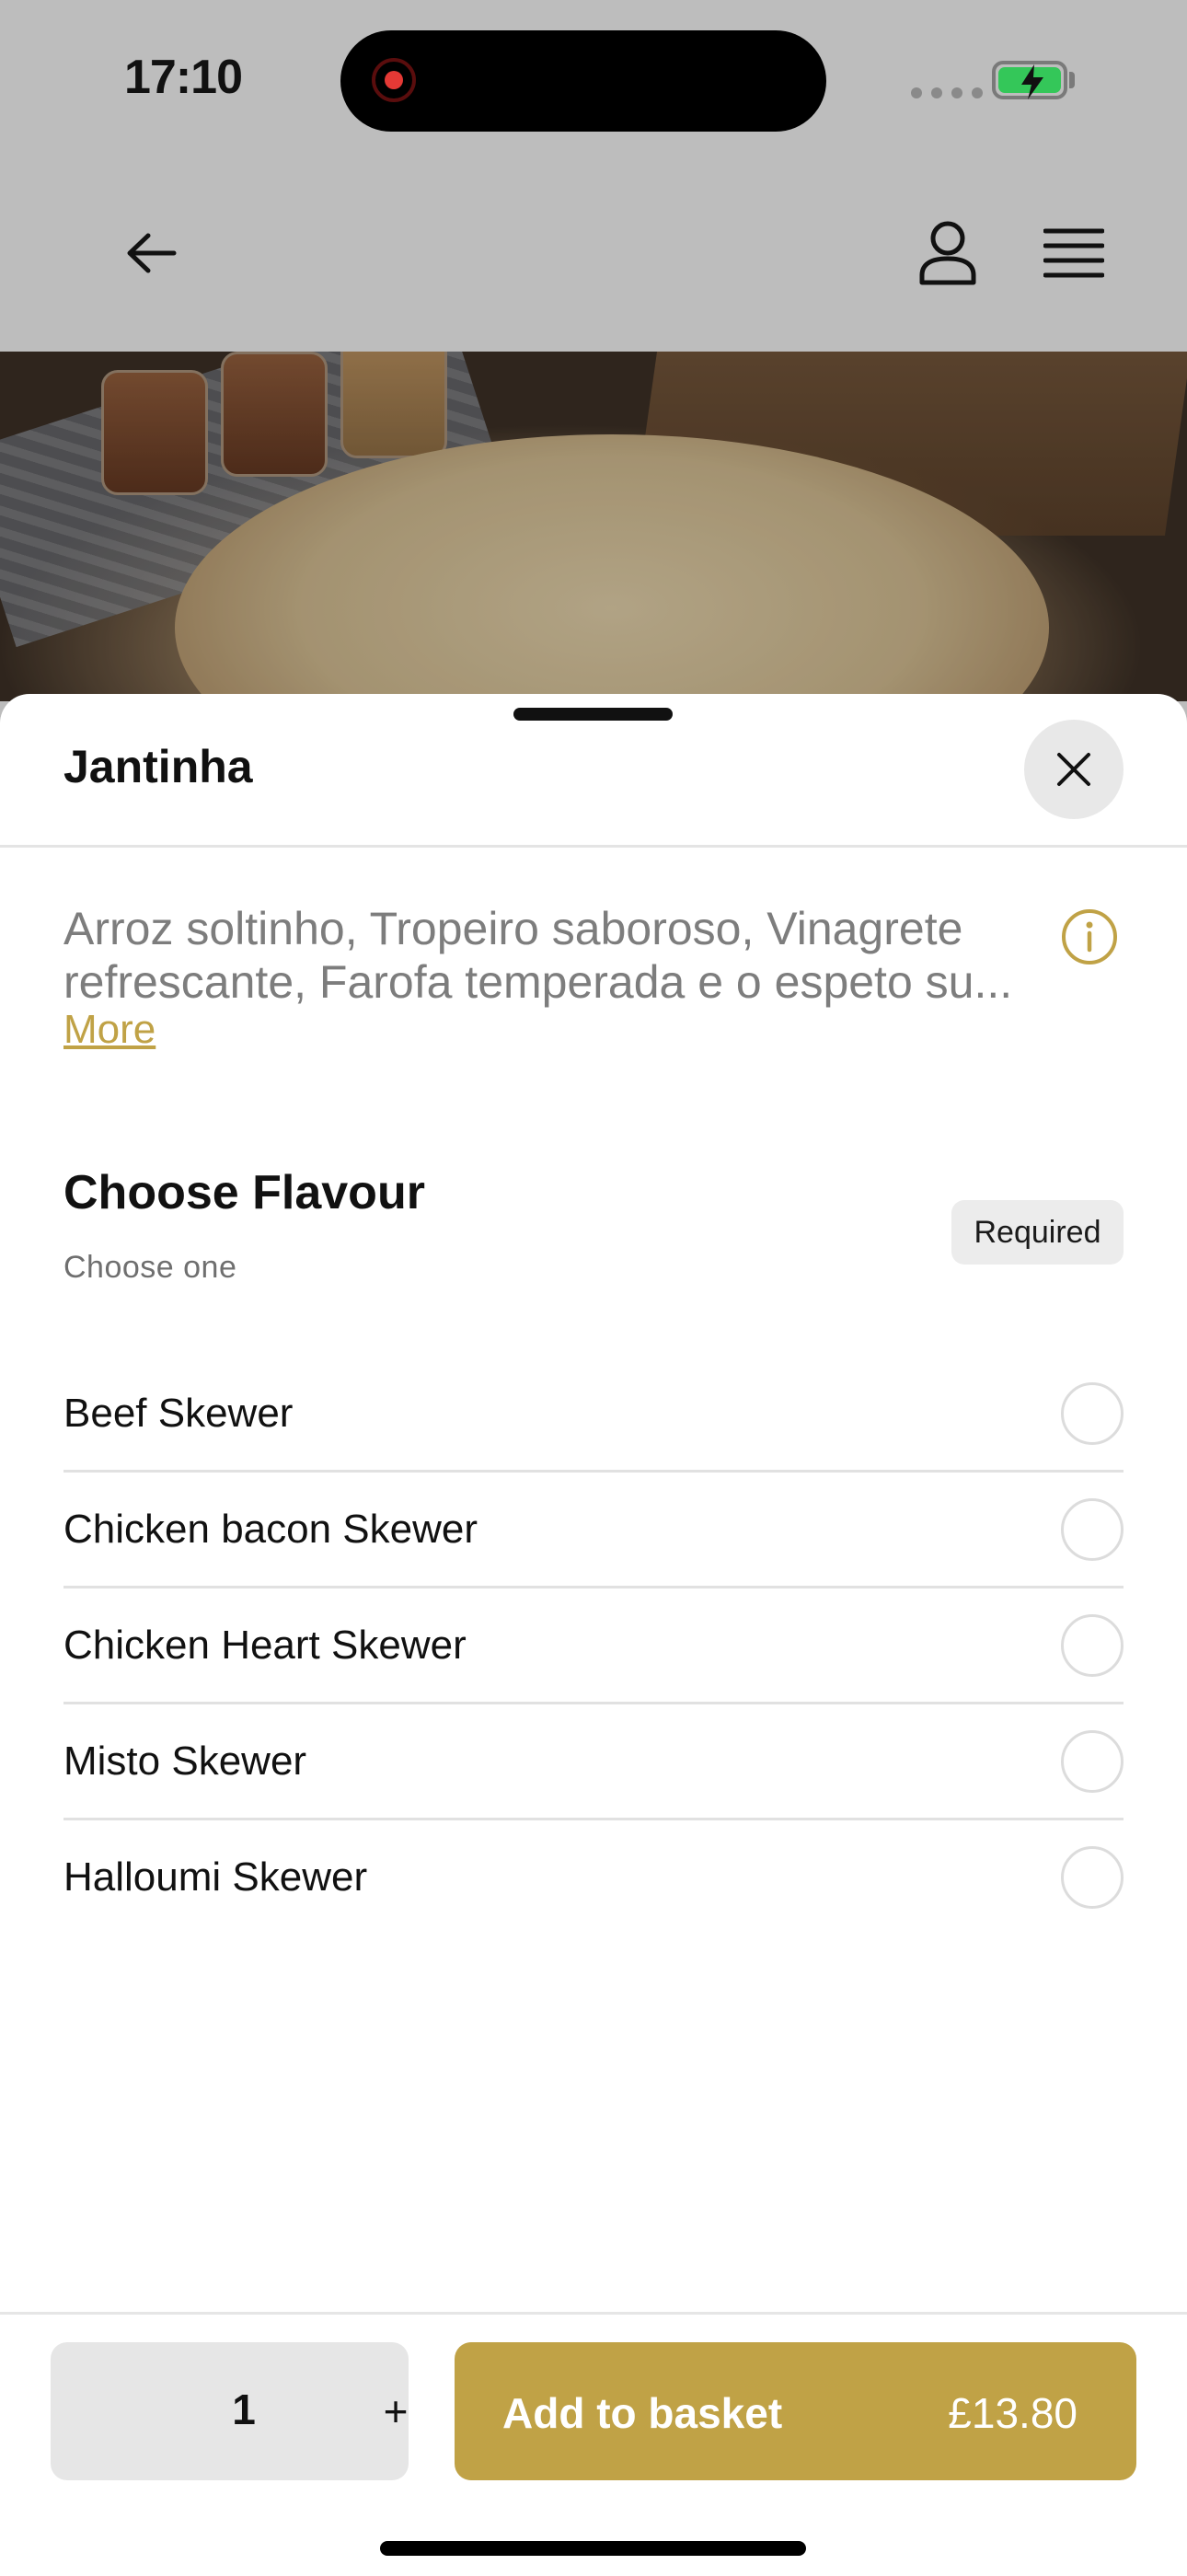  I want to click on close-button, so click(1074, 769).